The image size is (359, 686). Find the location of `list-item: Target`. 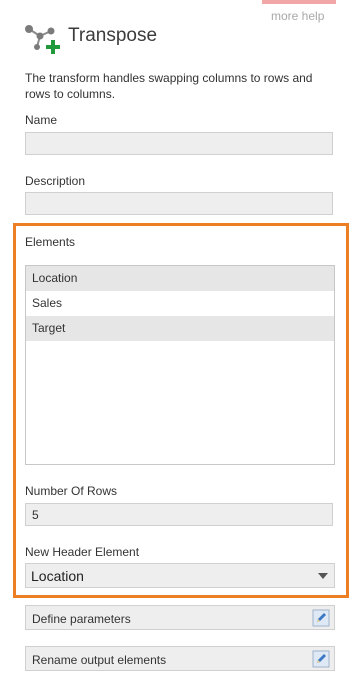

list-item: Target is located at coordinates (180, 328).